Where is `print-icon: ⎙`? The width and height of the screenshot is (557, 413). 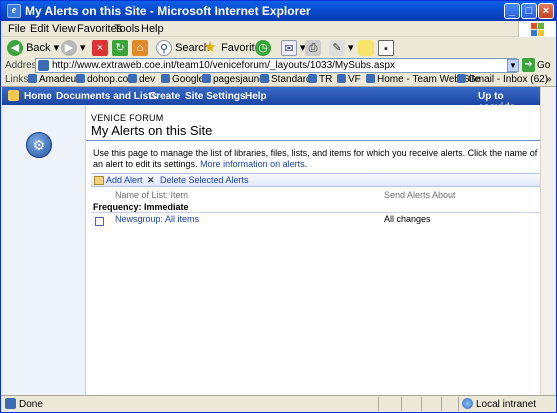
print-icon: ⎙ is located at coordinates (313, 48).